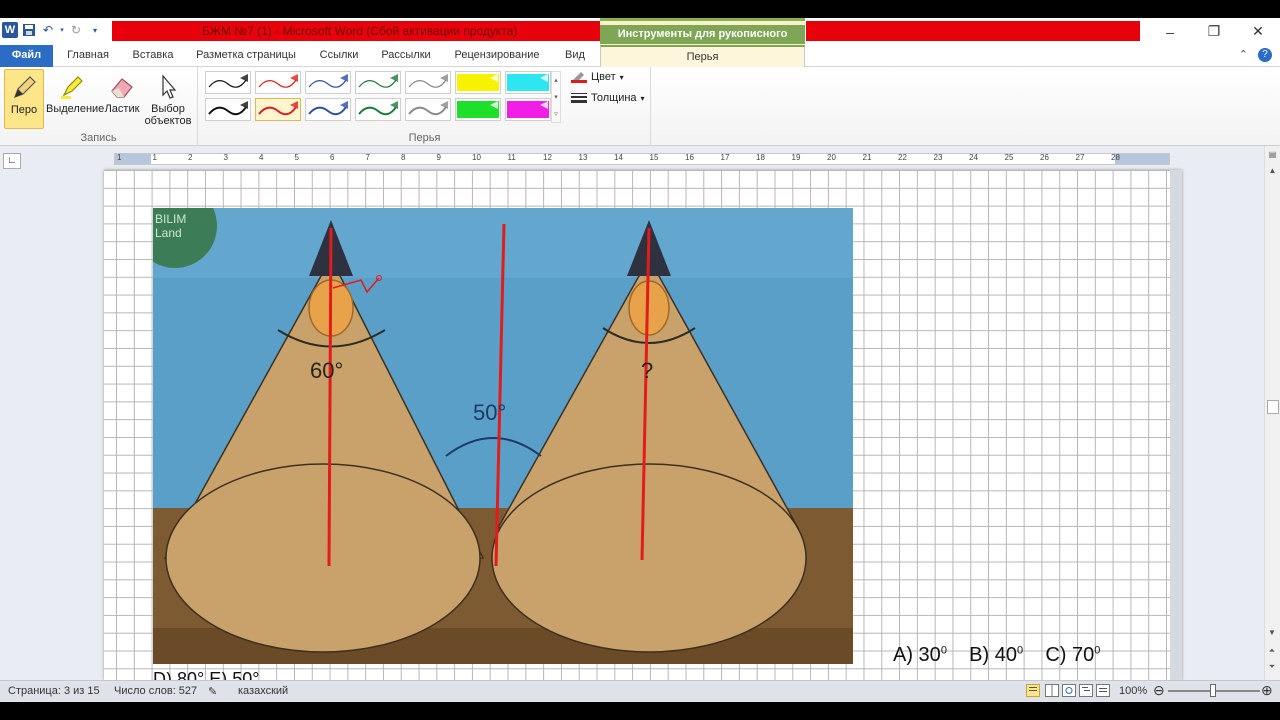  I want to click on eraser-button: Ластик, so click(122, 99).